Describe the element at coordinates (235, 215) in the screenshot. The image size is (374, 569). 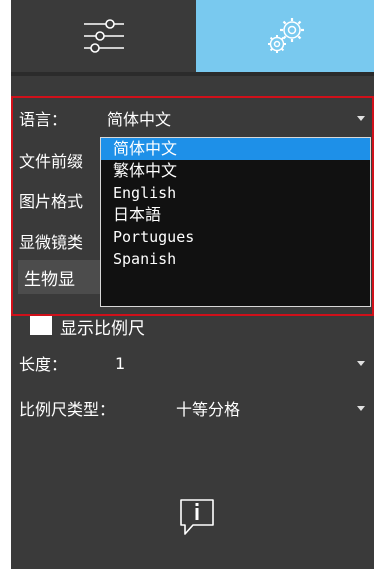
I see `dropdown-option-japanese: 日本語` at that location.